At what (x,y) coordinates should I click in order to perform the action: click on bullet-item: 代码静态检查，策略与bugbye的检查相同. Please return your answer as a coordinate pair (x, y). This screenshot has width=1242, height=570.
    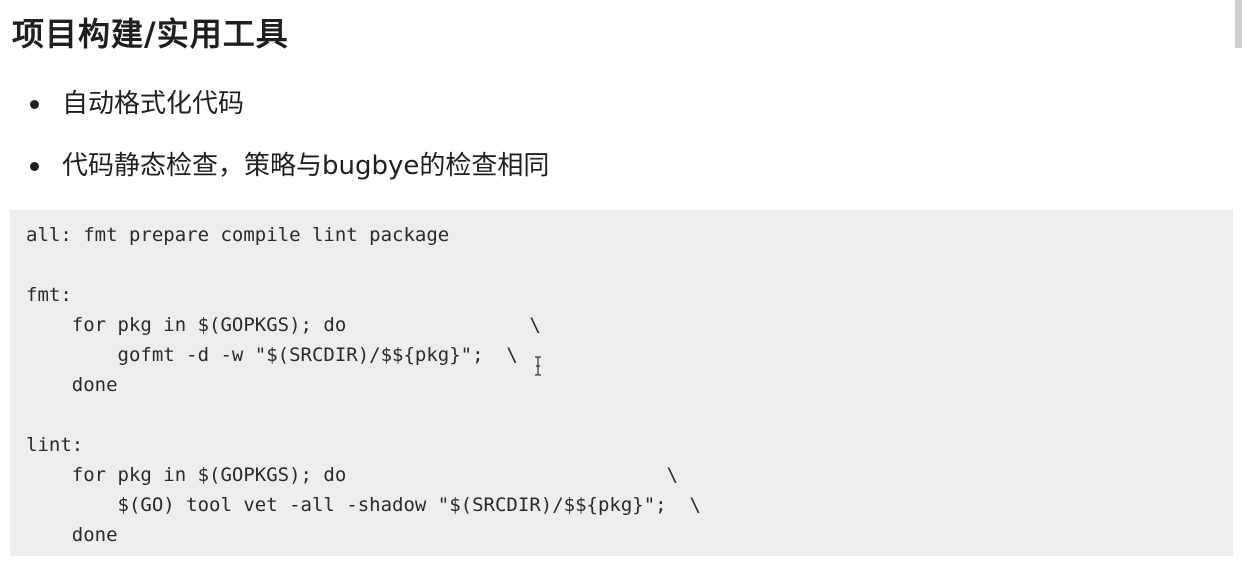
    Looking at the image, I should click on (288, 166).